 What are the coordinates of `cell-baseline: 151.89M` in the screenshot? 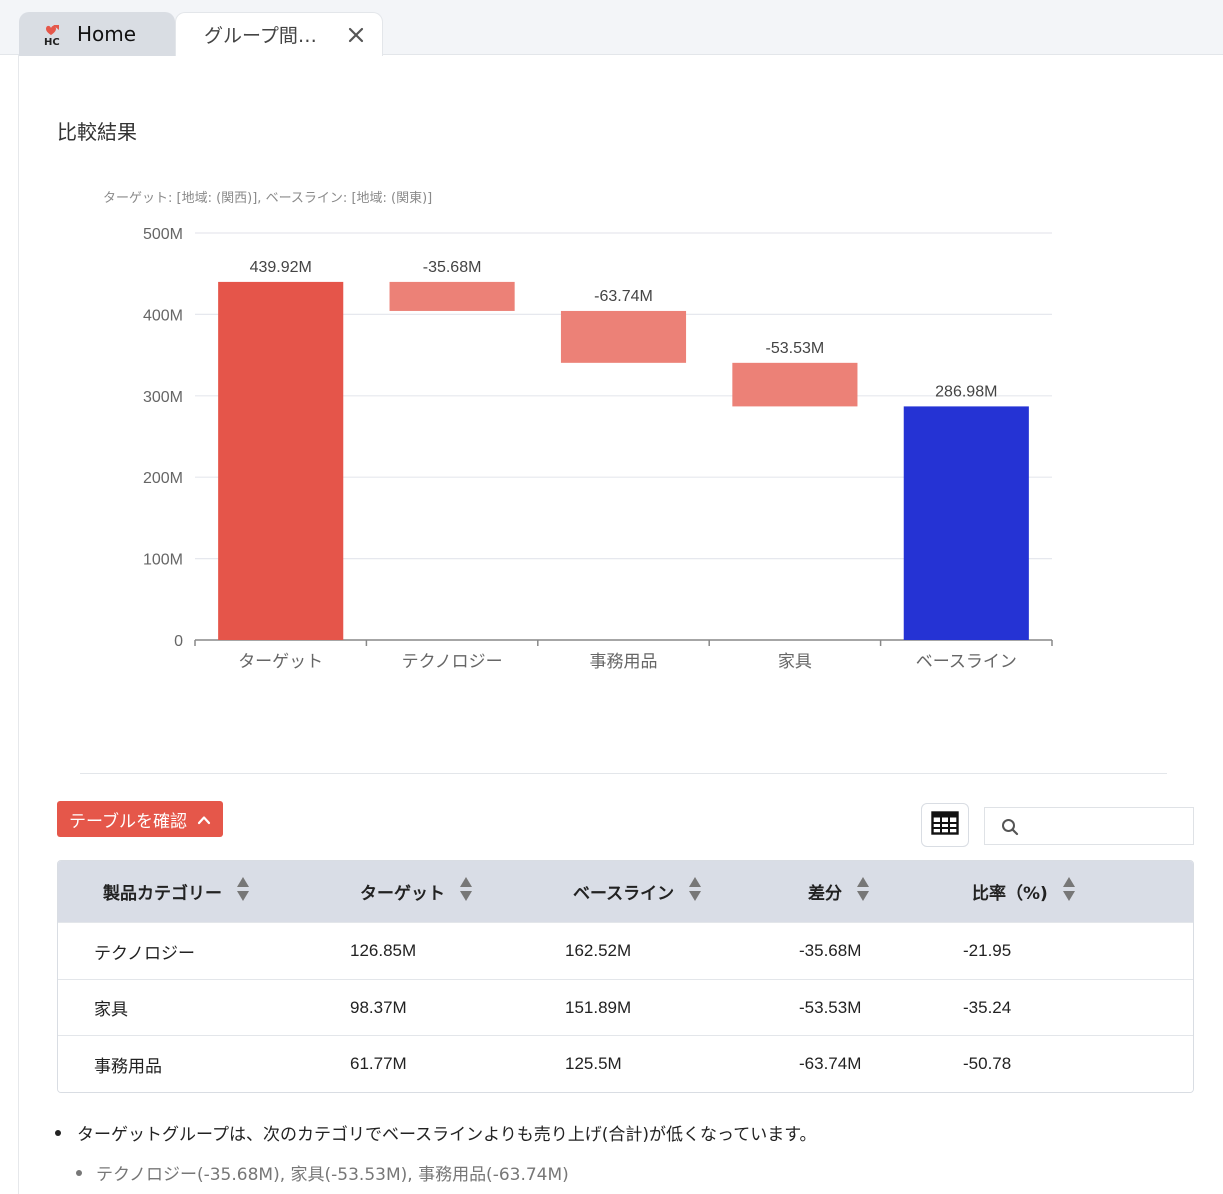 It's located at (598, 1007).